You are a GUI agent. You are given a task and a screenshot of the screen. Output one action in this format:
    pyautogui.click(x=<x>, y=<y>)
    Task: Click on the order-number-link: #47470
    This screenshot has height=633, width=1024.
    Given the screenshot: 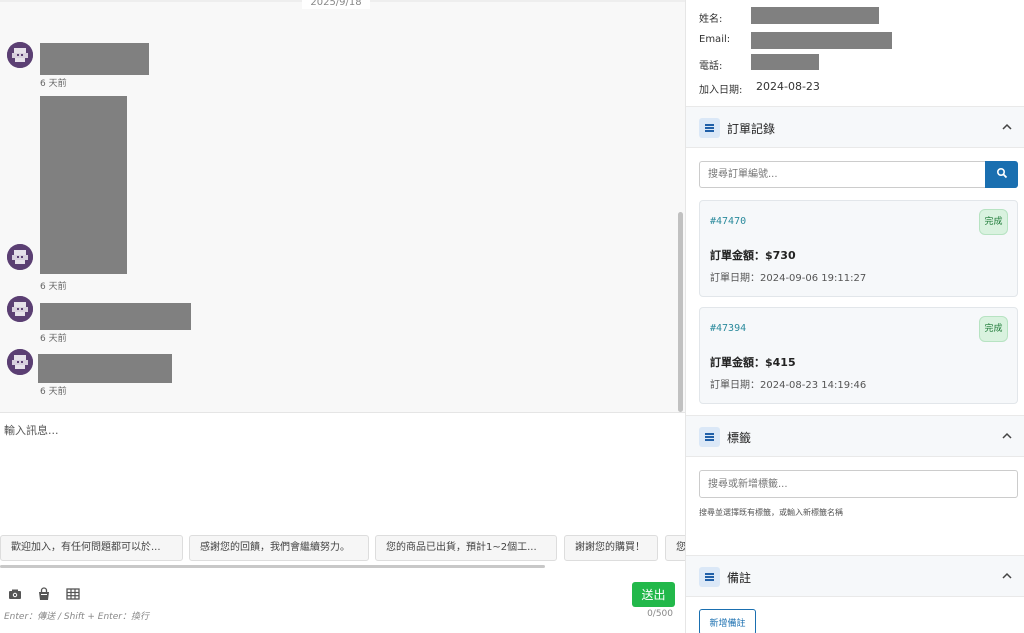 What is the action you would take?
    pyautogui.click(x=728, y=221)
    